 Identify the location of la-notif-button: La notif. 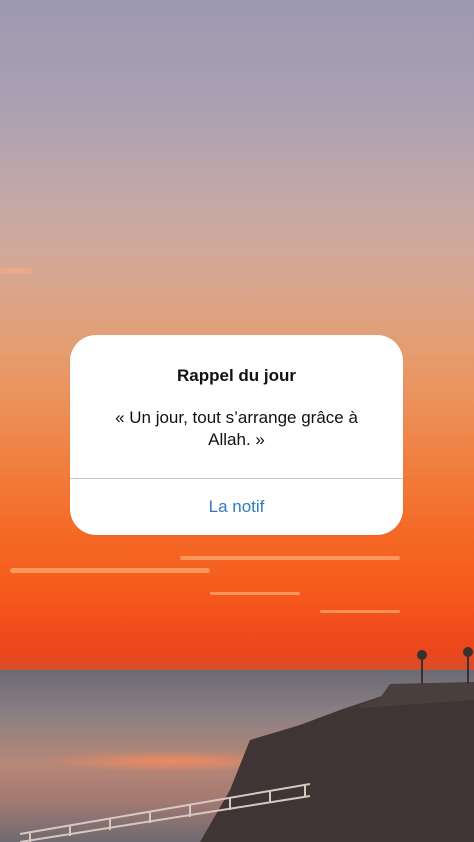
(236, 507).